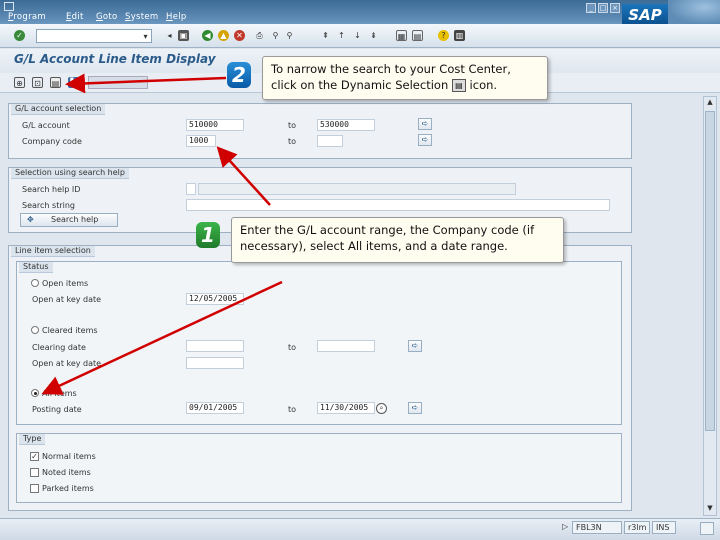 This screenshot has height=540, width=720. I want to click on dynamic-selection-icon: ▤, so click(458, 85).